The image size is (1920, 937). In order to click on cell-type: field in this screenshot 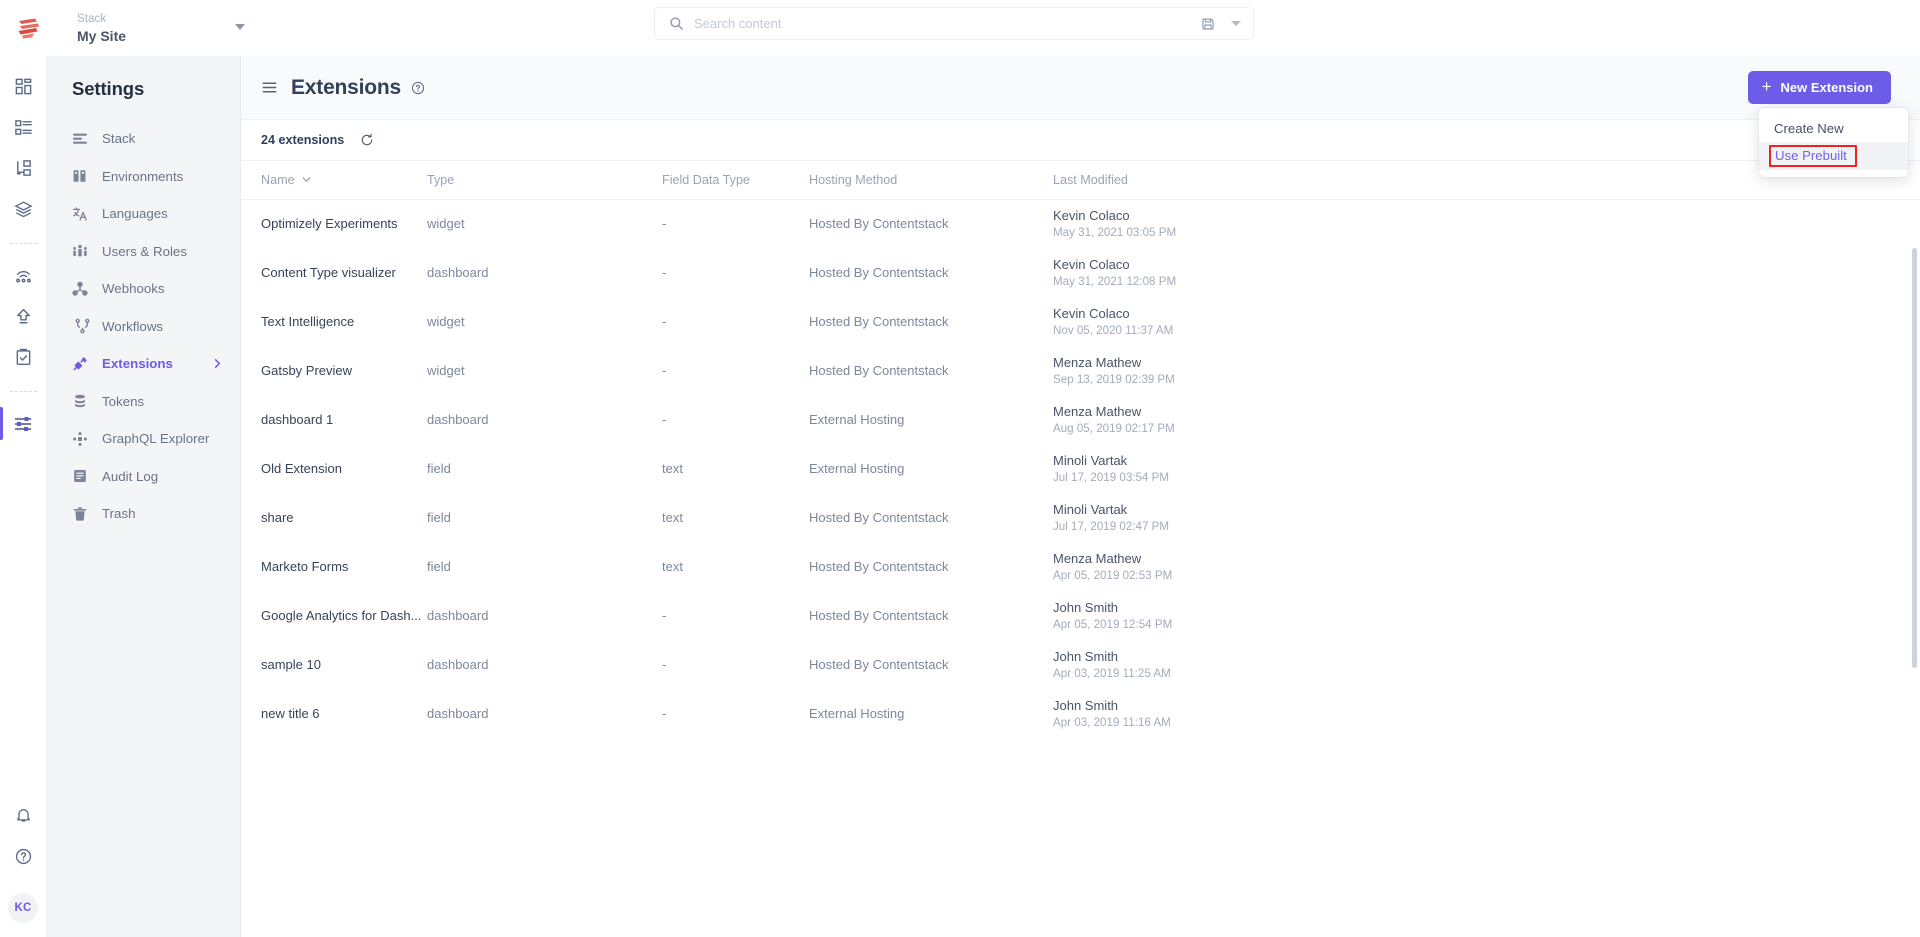, I will do `click(439, 468)`.